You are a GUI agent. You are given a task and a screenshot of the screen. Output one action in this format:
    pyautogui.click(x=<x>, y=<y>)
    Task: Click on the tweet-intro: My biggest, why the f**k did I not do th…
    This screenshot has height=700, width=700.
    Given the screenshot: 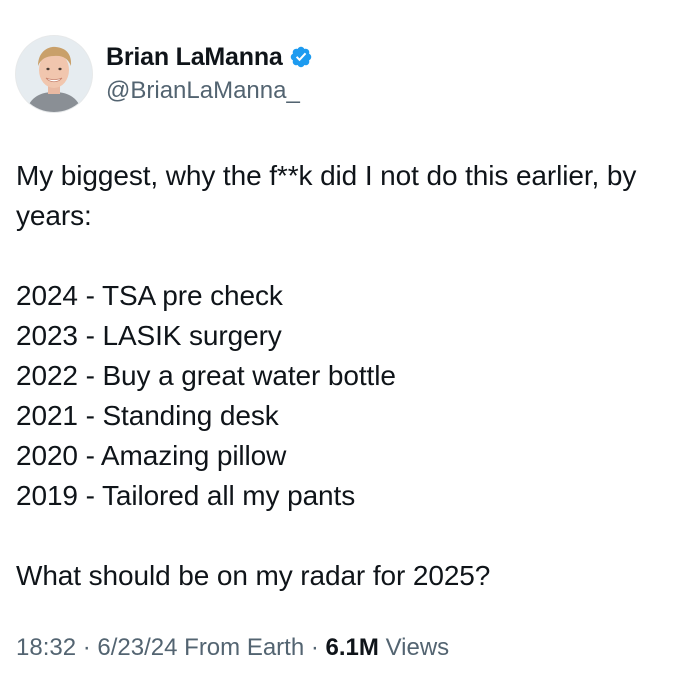 What is the action you would take?
    pyautogui.click(x=326, y=195)
    